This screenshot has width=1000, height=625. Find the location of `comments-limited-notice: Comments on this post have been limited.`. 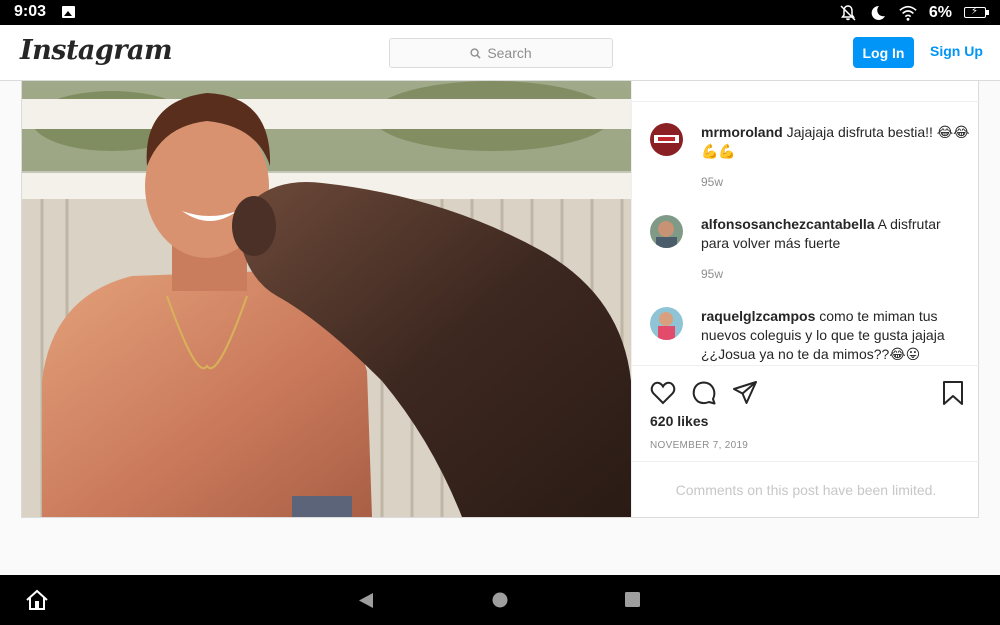

comments-limited-notice: Comments on this post have been limited. is located at coordinates (806, 489).